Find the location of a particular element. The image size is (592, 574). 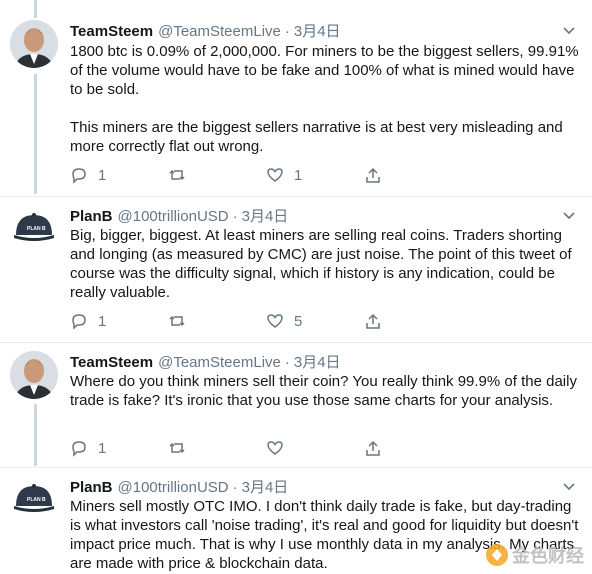

action-bar: 1 5 is located at coordinates (266, 321).